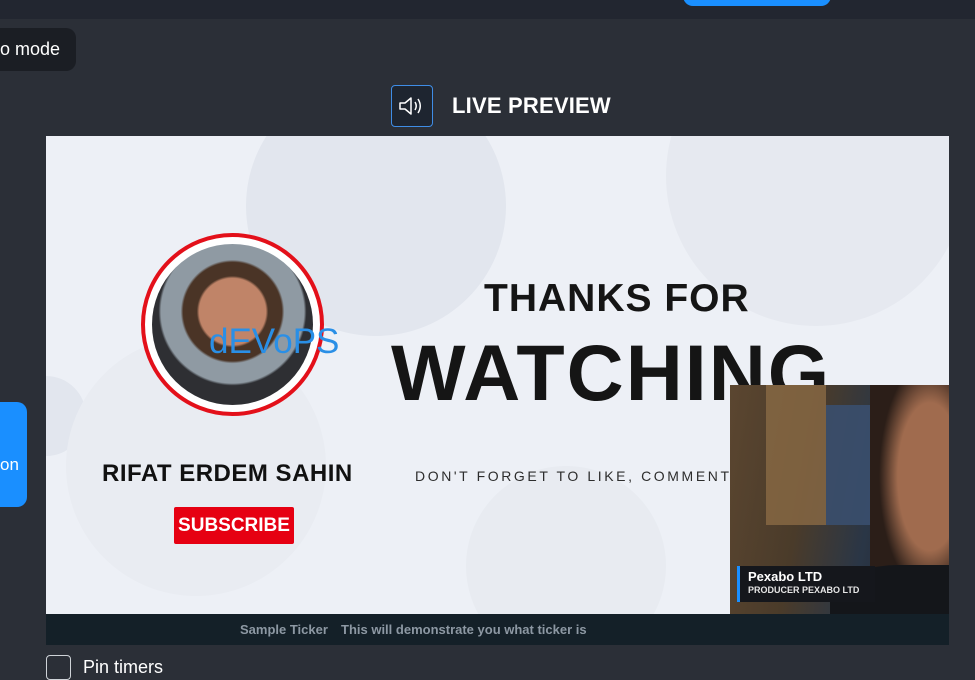 The width and height of the screenshot is (975, 680). I want to click on lower-third: Pexabo LTD PRODUCER PEXABO LTD, so click(806, 584).